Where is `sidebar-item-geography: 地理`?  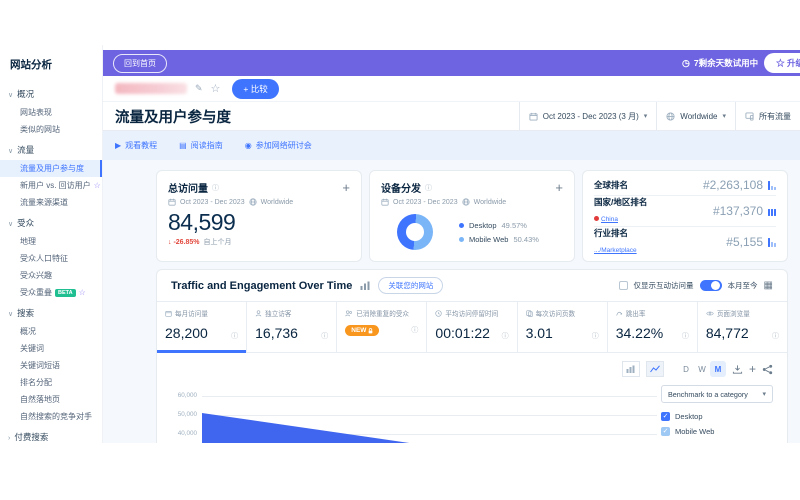 sidebar-item-geography: 地理 is located at coordinates (51, 241).